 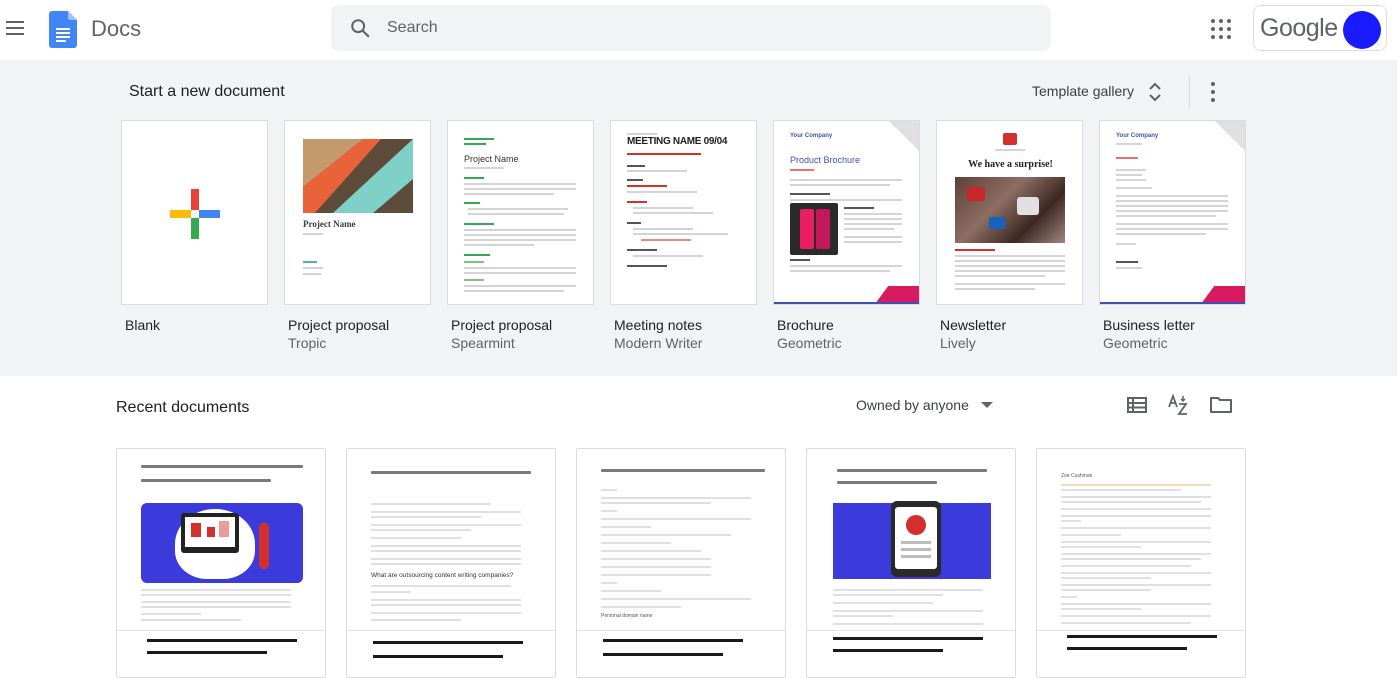 I want to click on recent-doc-card: Zoe Cushman, so click(x=1141, y=563).